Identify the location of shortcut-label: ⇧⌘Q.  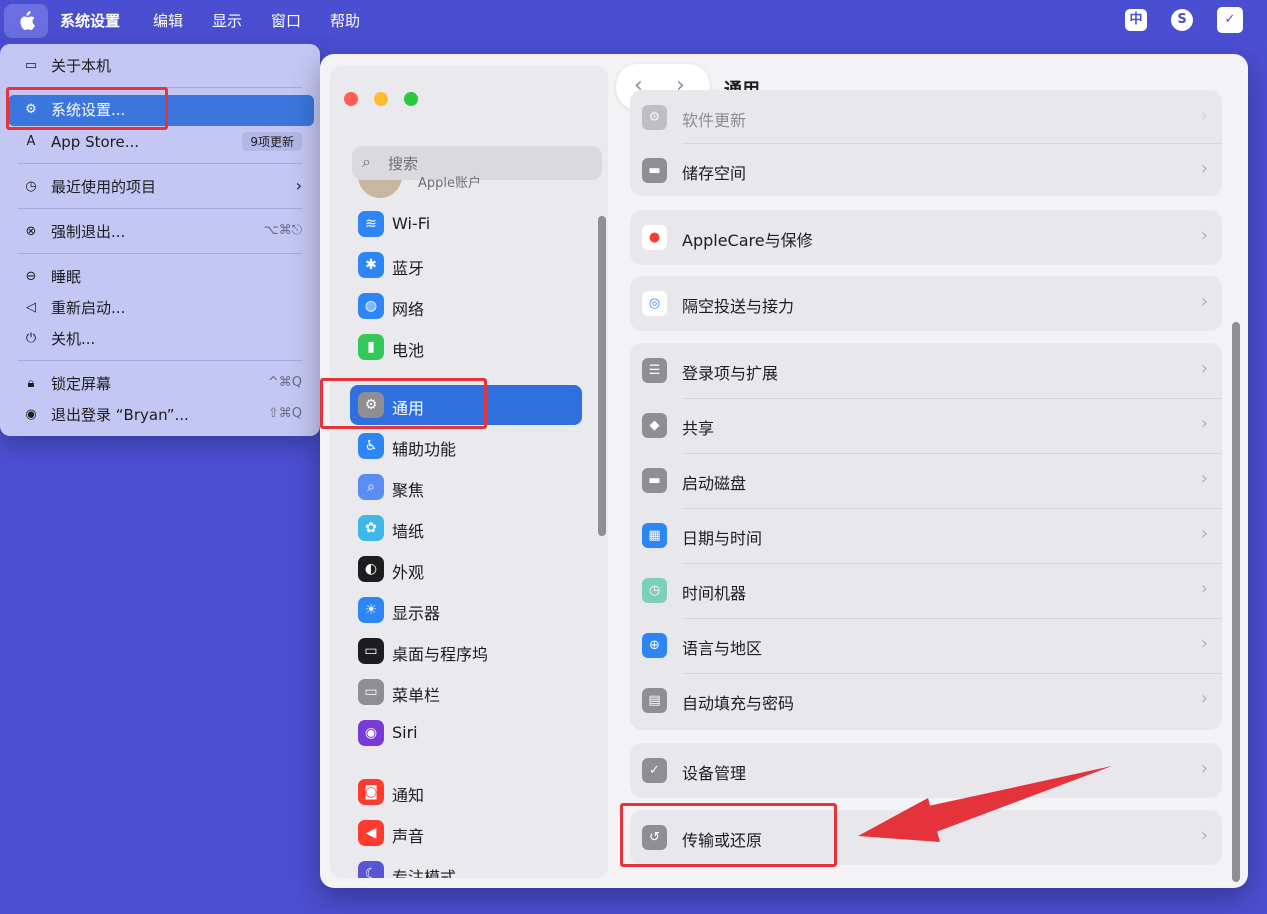
(284, 413).